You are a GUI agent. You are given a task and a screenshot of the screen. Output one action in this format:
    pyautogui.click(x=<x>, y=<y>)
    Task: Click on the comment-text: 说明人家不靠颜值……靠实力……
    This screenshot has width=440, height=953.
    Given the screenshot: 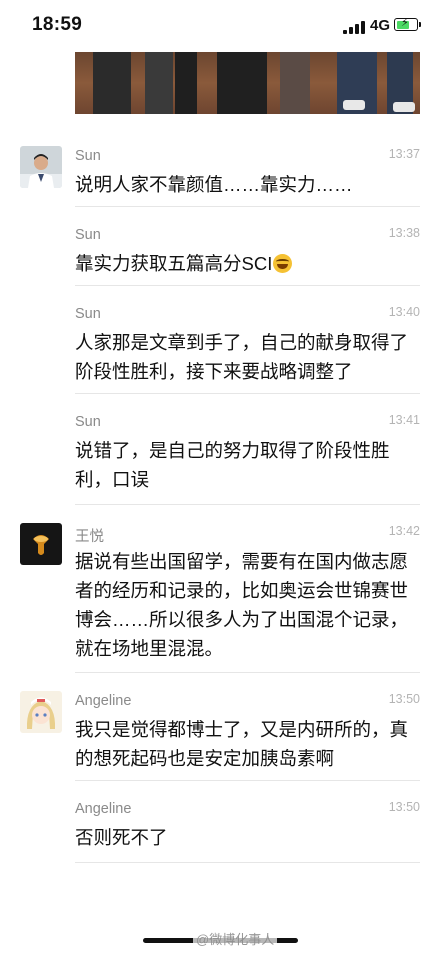 What is the action you would take?
    pyautogui.click(x=214, y=184)
    